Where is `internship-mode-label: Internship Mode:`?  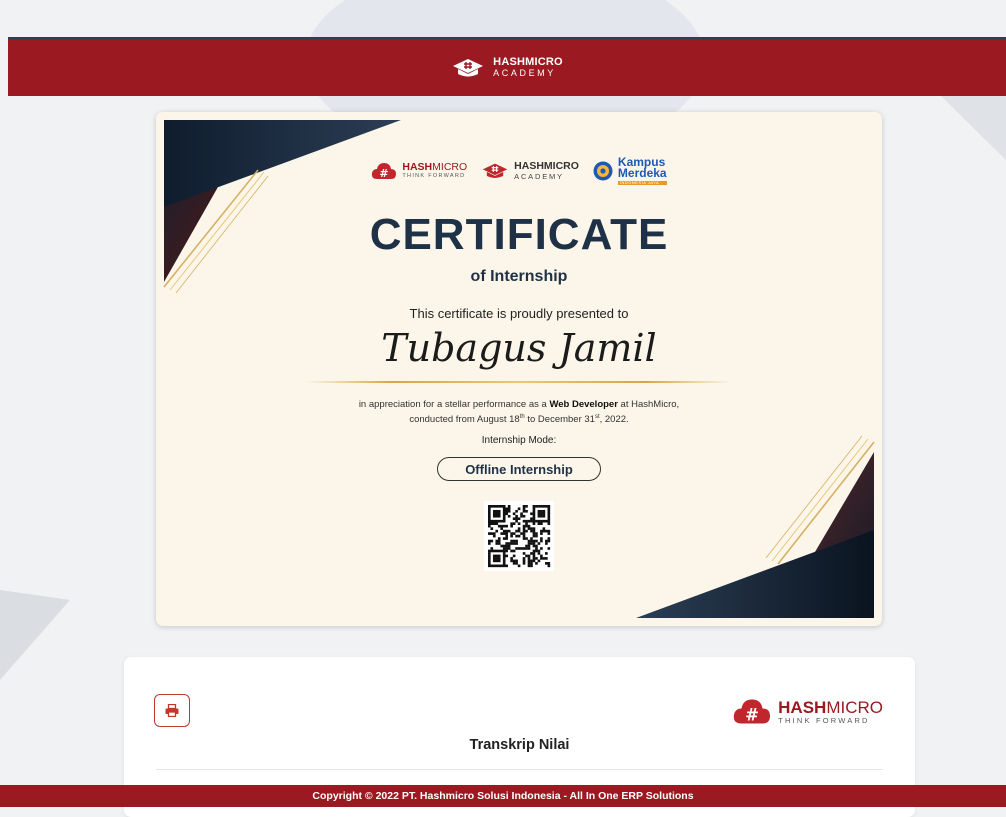 internship-mode-label: Internship Mode: is located at coordinates (519, 440).